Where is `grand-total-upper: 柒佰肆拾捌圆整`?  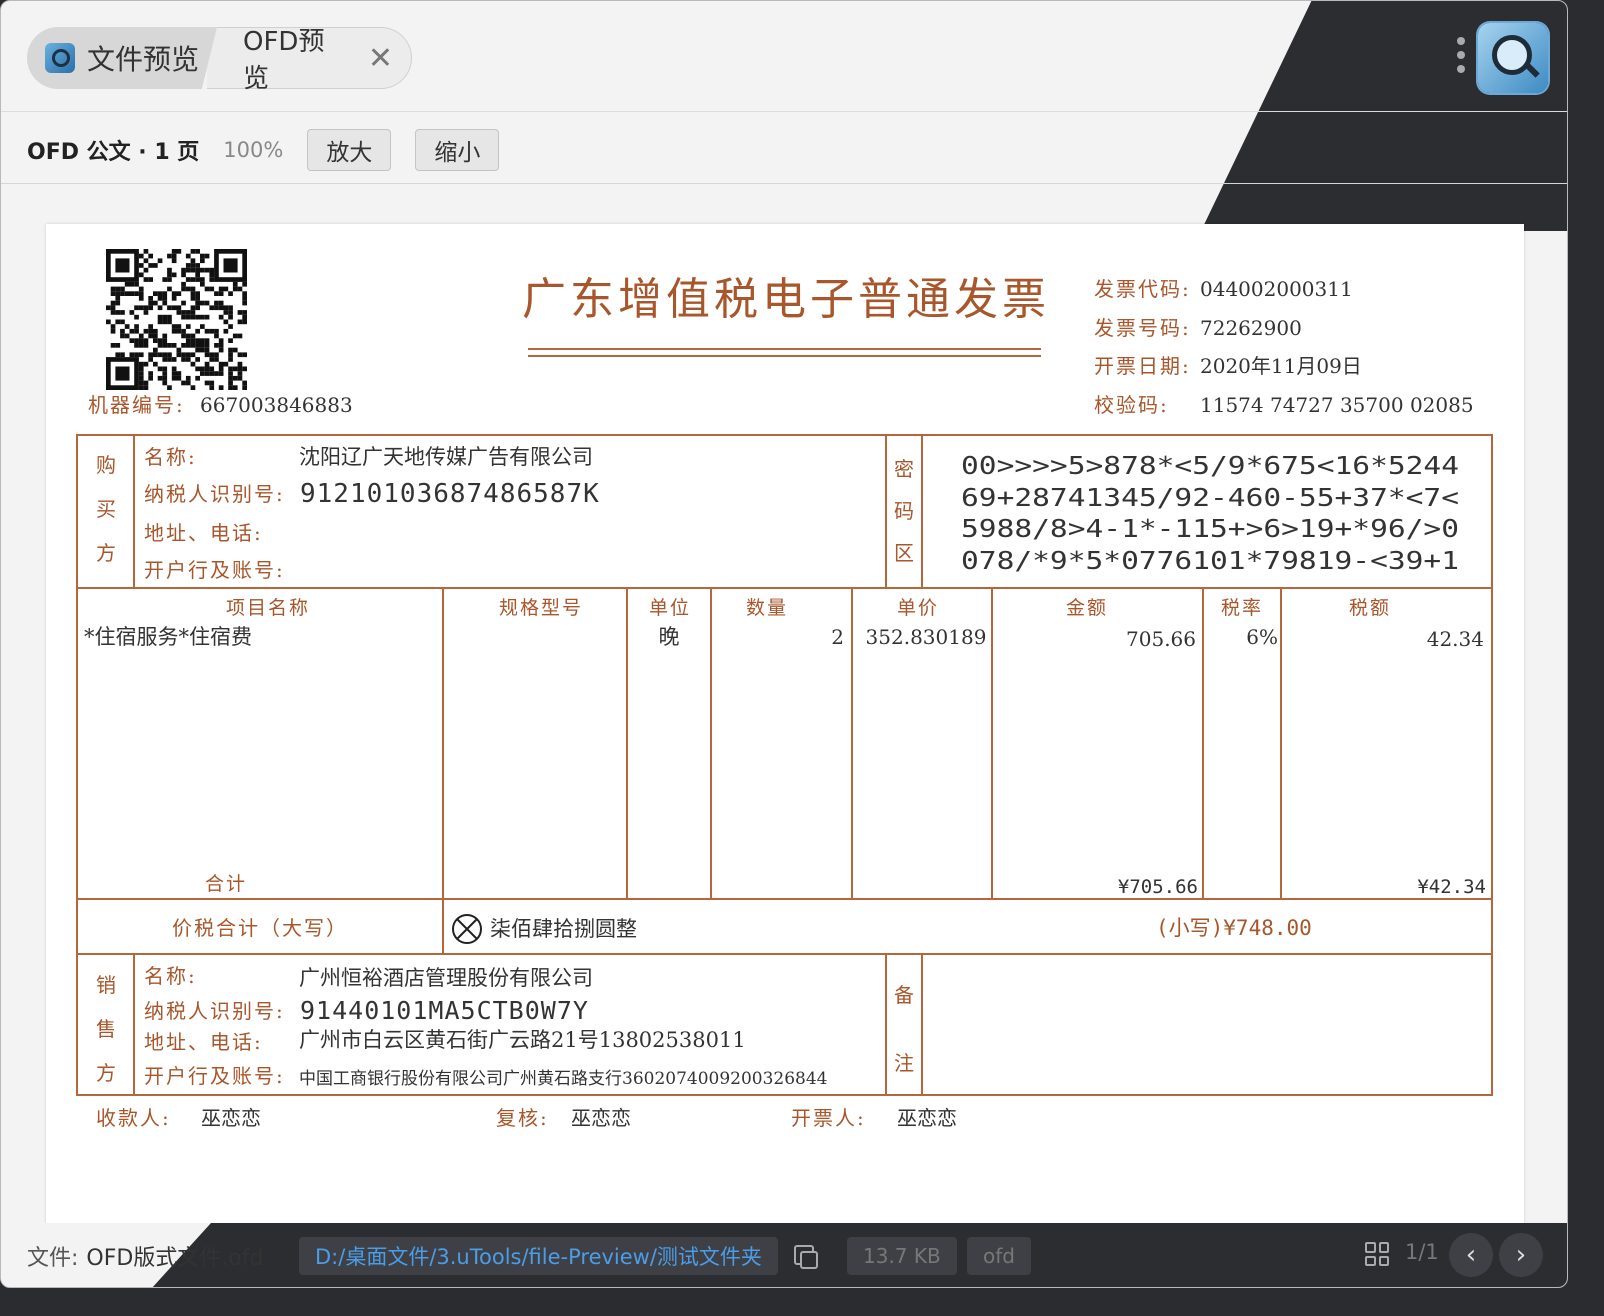
grand-total-upper: 柒佰肆拾捌圆整 is located at coordinates (563, 929).